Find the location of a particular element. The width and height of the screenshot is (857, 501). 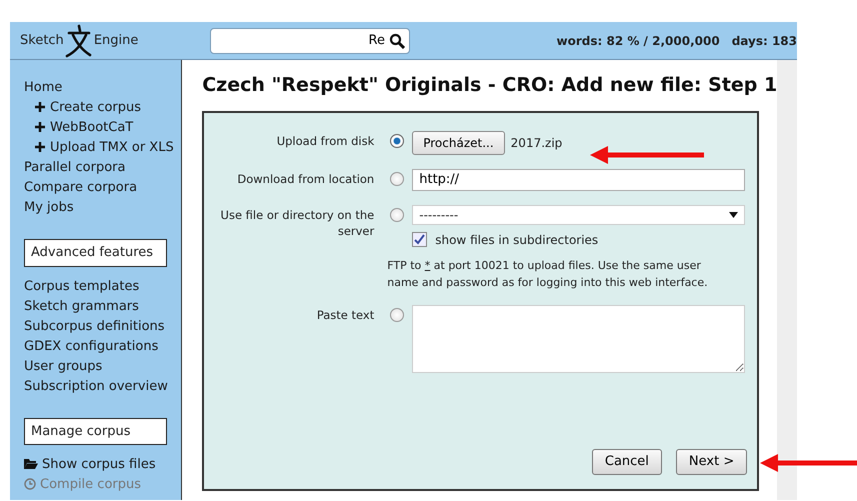

sidebar-link: Create corpus is located at coordinates (103, 108).